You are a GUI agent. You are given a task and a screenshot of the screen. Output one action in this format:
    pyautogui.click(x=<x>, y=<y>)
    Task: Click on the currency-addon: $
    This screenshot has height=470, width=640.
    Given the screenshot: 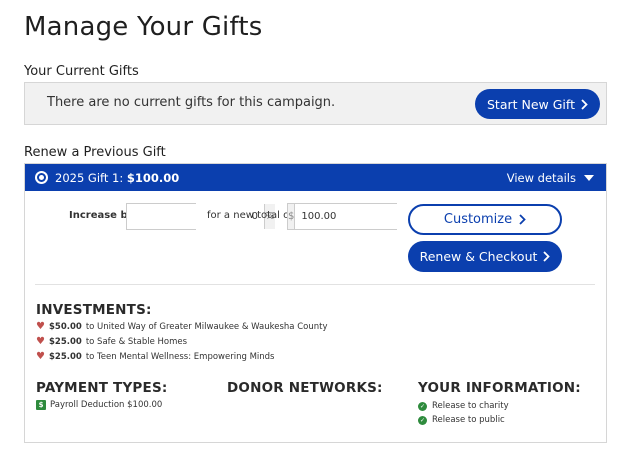 What is the action you would take?
    pyautogui.click(x=292, y=216)
    